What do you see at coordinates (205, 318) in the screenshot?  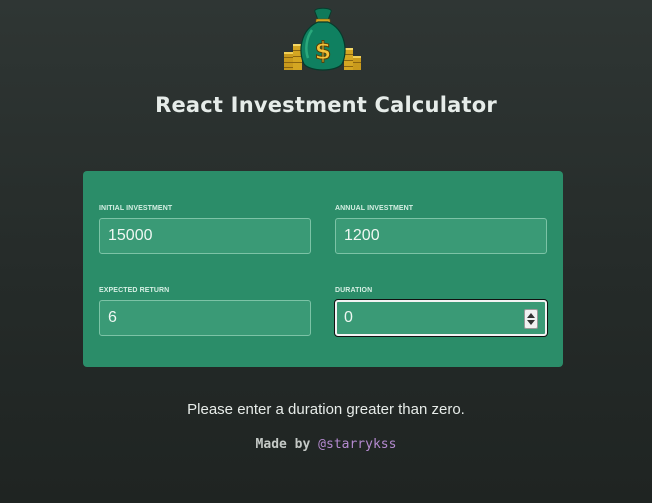 I see `expected-return-input: 6` at bounding box center [205, 318].